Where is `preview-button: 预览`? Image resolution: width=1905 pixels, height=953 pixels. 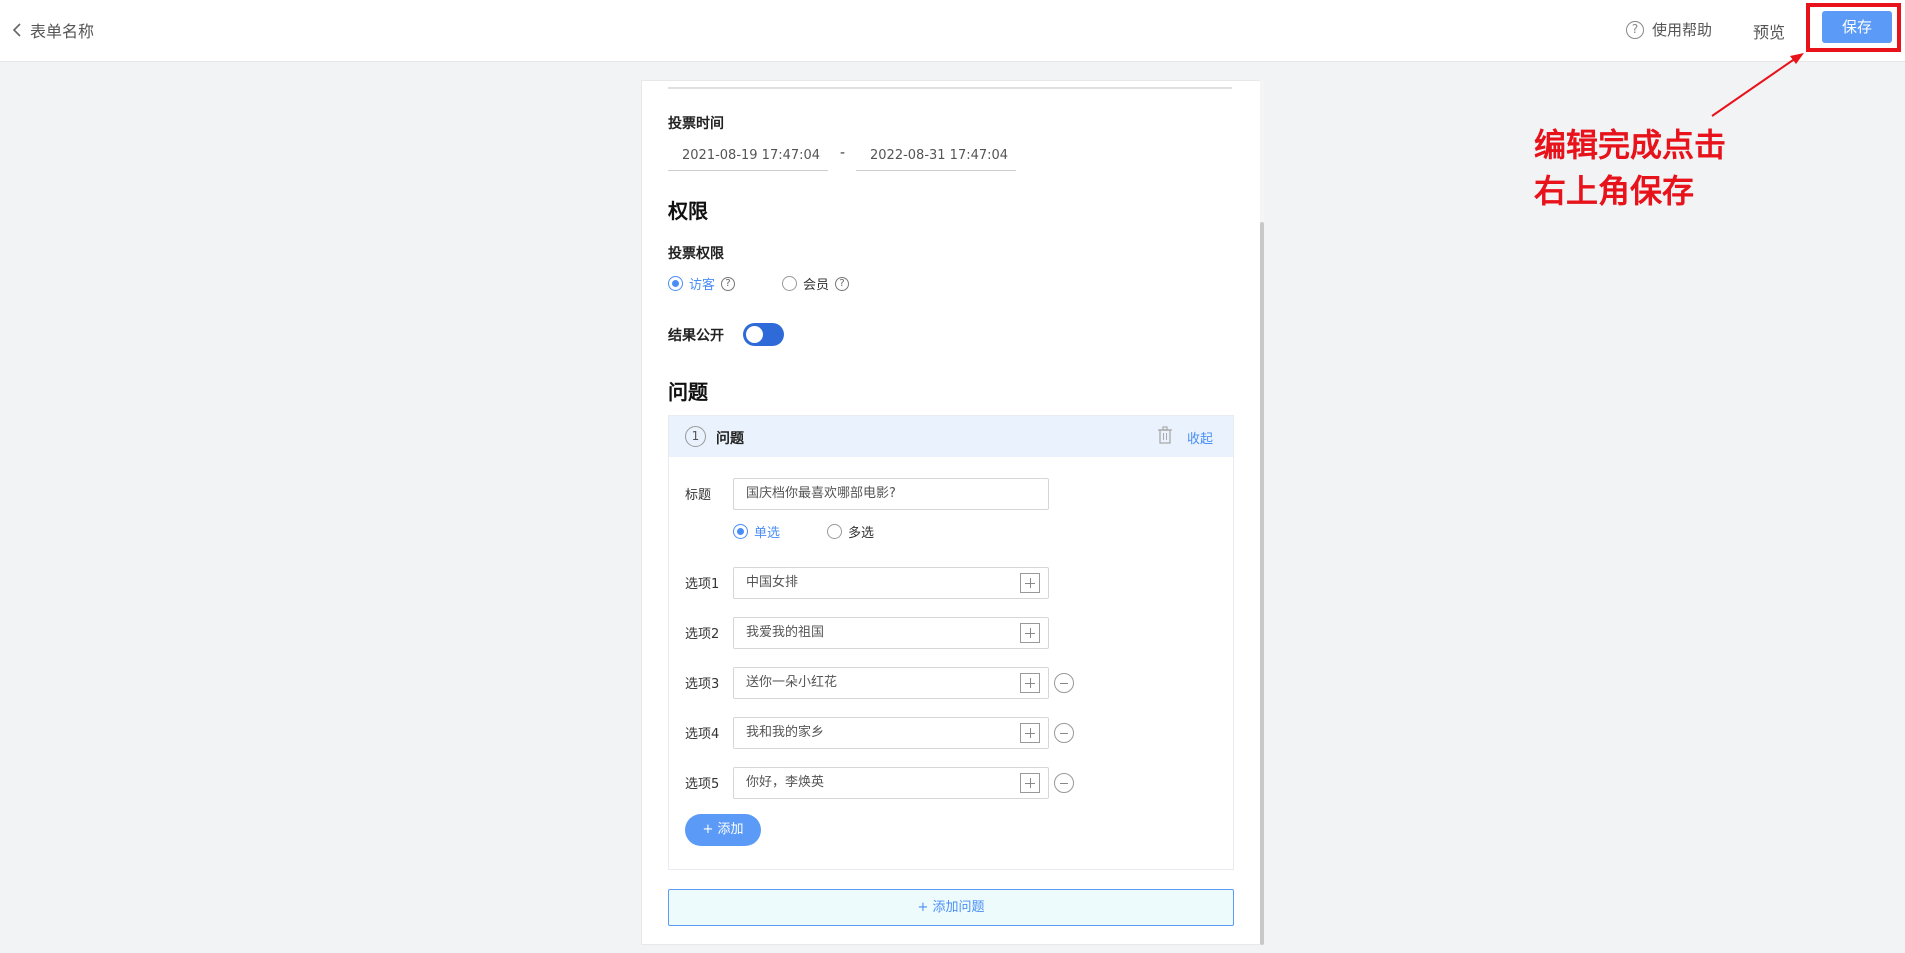
preview-button: 预览 is located at coordinates (1769, 31).